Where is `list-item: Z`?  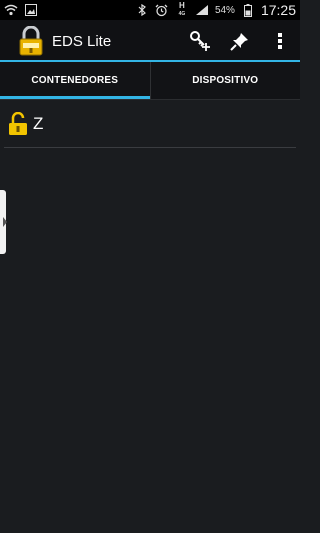
list-item: Z is located at coordinates (150, 124).